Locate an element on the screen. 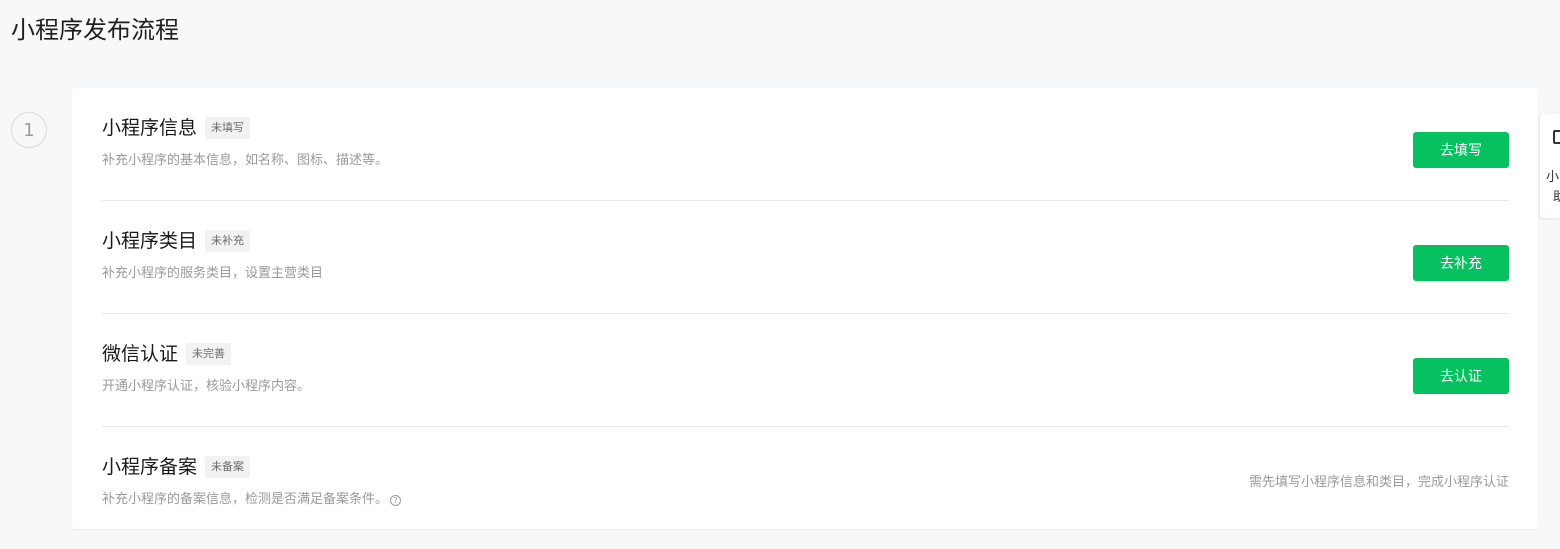  step-number-badge: 1 is located at coordinates (29, 130).